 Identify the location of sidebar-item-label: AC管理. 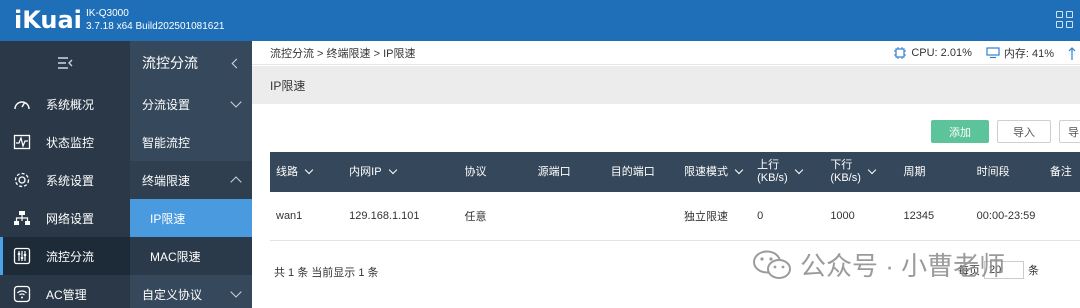
(66, 294).